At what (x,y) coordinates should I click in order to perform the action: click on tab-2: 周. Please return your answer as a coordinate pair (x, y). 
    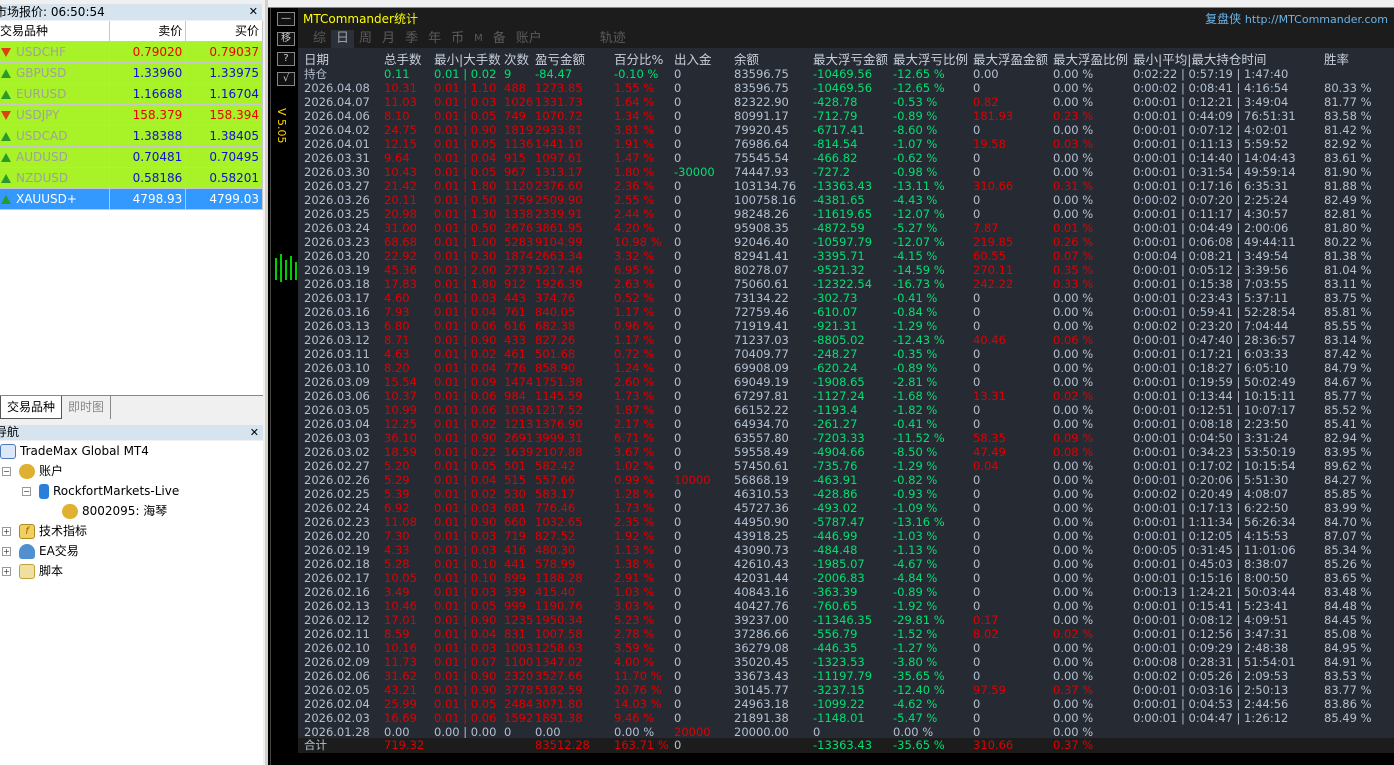
    Looking at the image, I should click on (365, 39).